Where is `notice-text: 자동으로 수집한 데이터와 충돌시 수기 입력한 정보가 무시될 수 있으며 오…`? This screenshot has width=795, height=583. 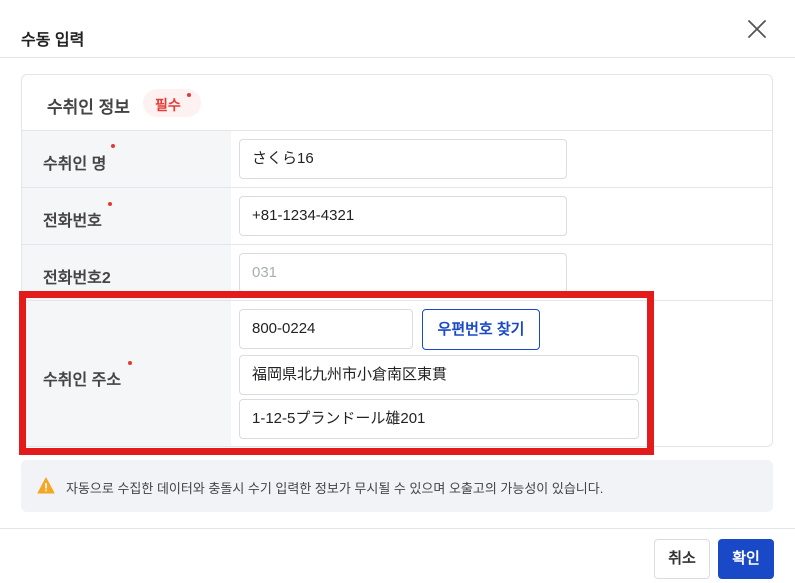 notice-text: 자동으로 수집한 데이터와 충돌시 수기 입력한 정보가 무시될 수 있으며 오… is located at coordinates (335, 488).